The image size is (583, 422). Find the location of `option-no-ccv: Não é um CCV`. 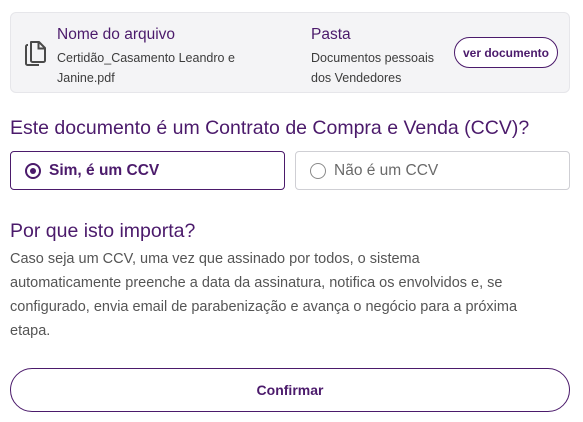

option-no-ccv: Não é um CCV is located at coordinates (432, 170).